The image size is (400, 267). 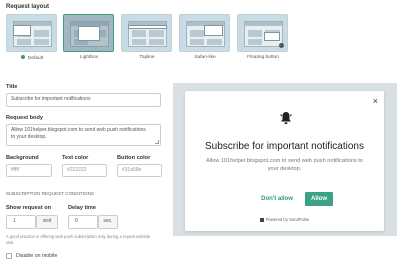 What do you see at coordinates (287, 219) in the screenshot?
I see `powered-by-text: Powered by SendPulse` at bounding box center [287, 219].